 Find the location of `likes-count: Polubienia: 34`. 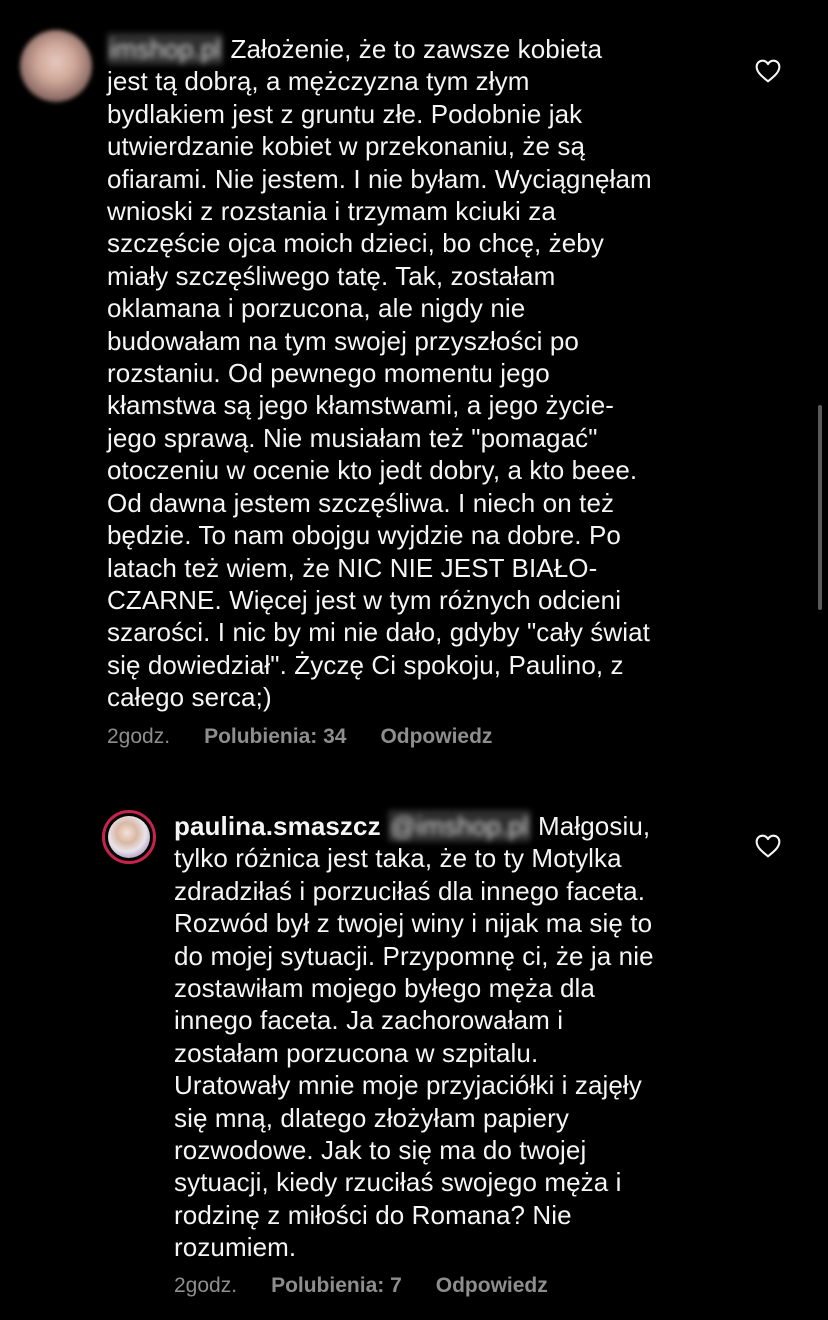

likes-count: Polubienia: 34 is located at coordinates (275, 737).